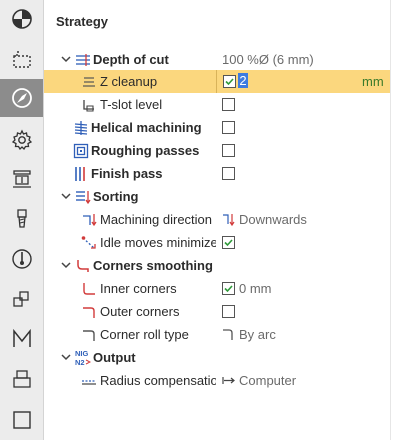  Describe the element at coordinates (89, 312) in the screenshot. I see `outer-corners-icon` at that location.